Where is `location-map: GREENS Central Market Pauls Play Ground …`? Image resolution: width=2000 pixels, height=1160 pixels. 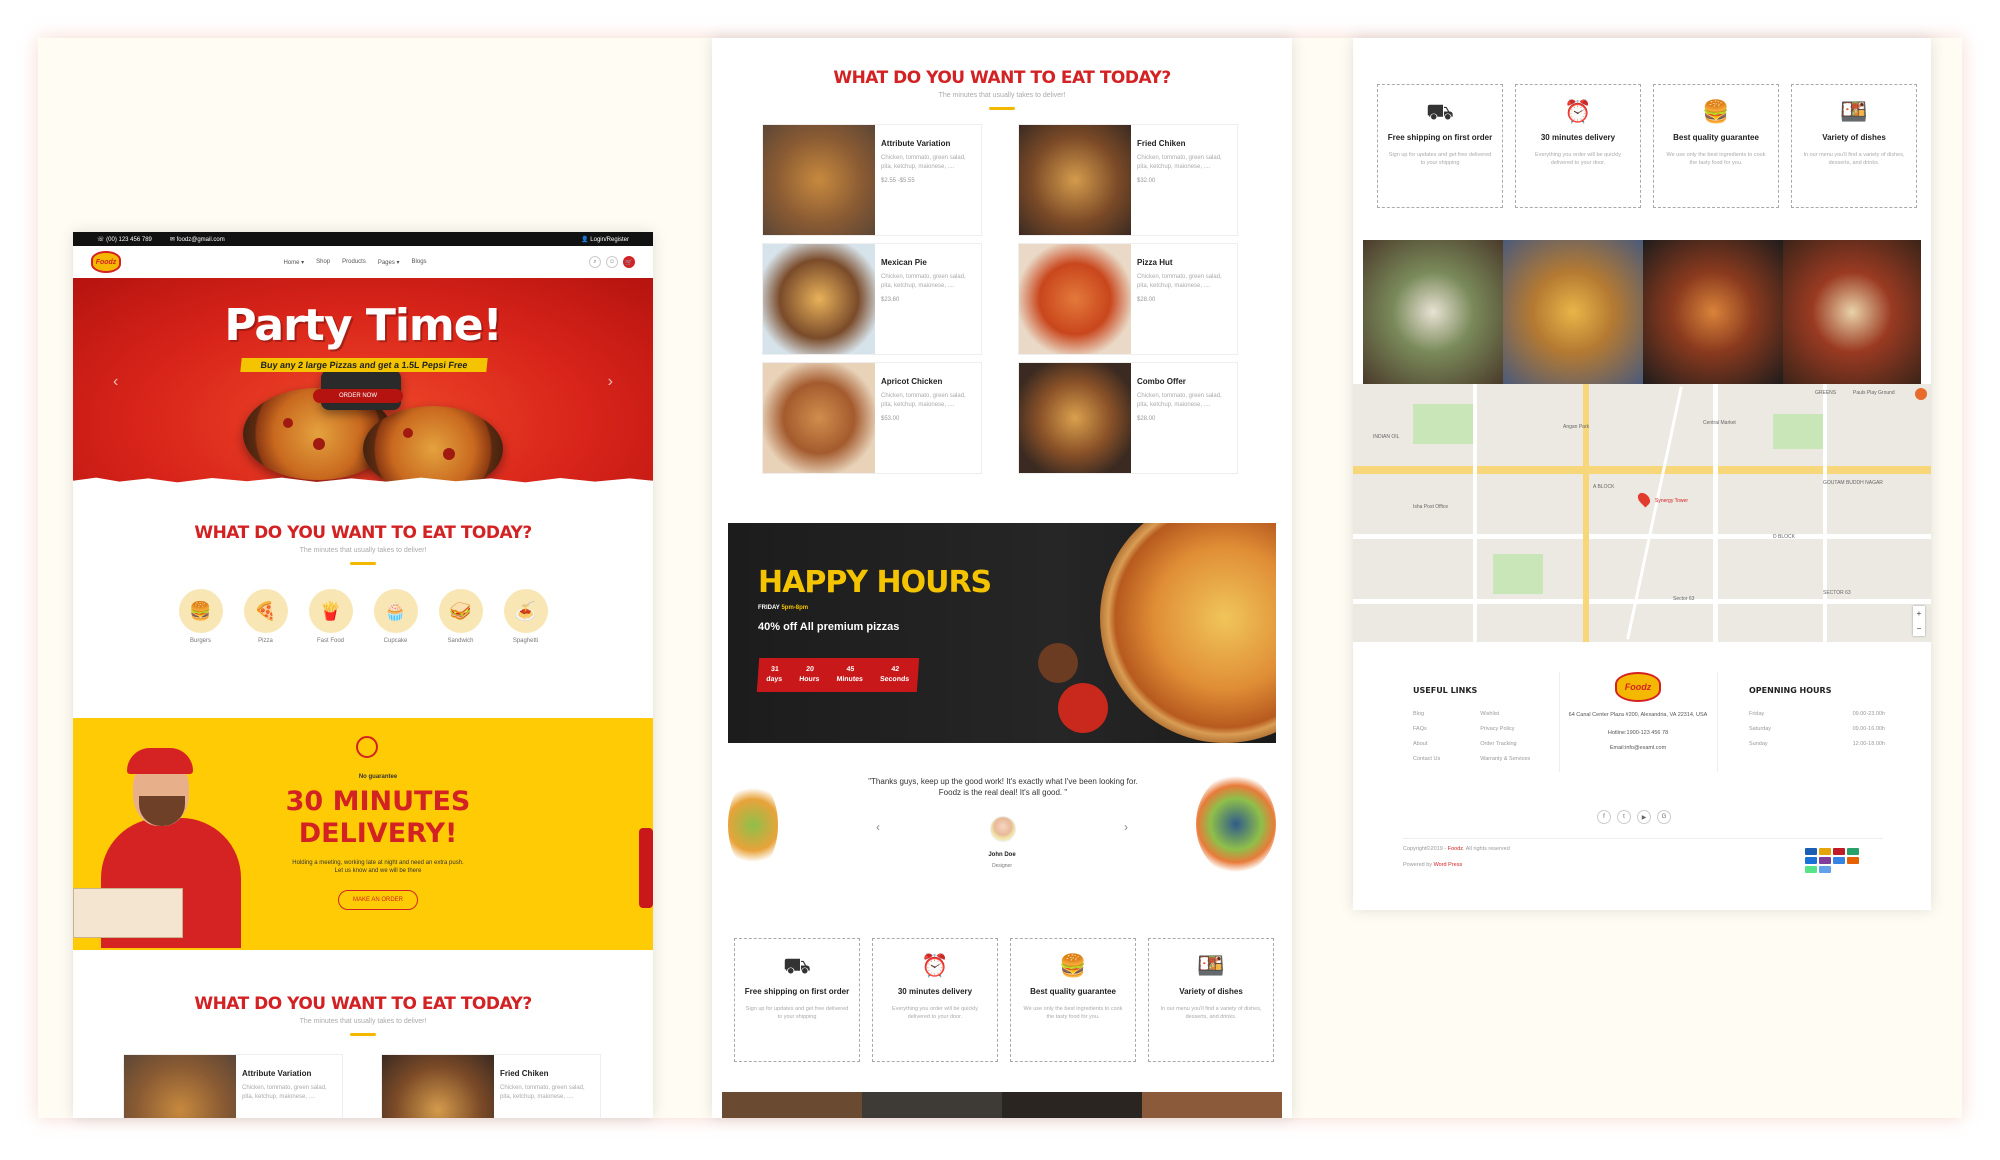
location-map: GREENS Central Market Pauls Play Ground … is located at coordinates (1642, 513).